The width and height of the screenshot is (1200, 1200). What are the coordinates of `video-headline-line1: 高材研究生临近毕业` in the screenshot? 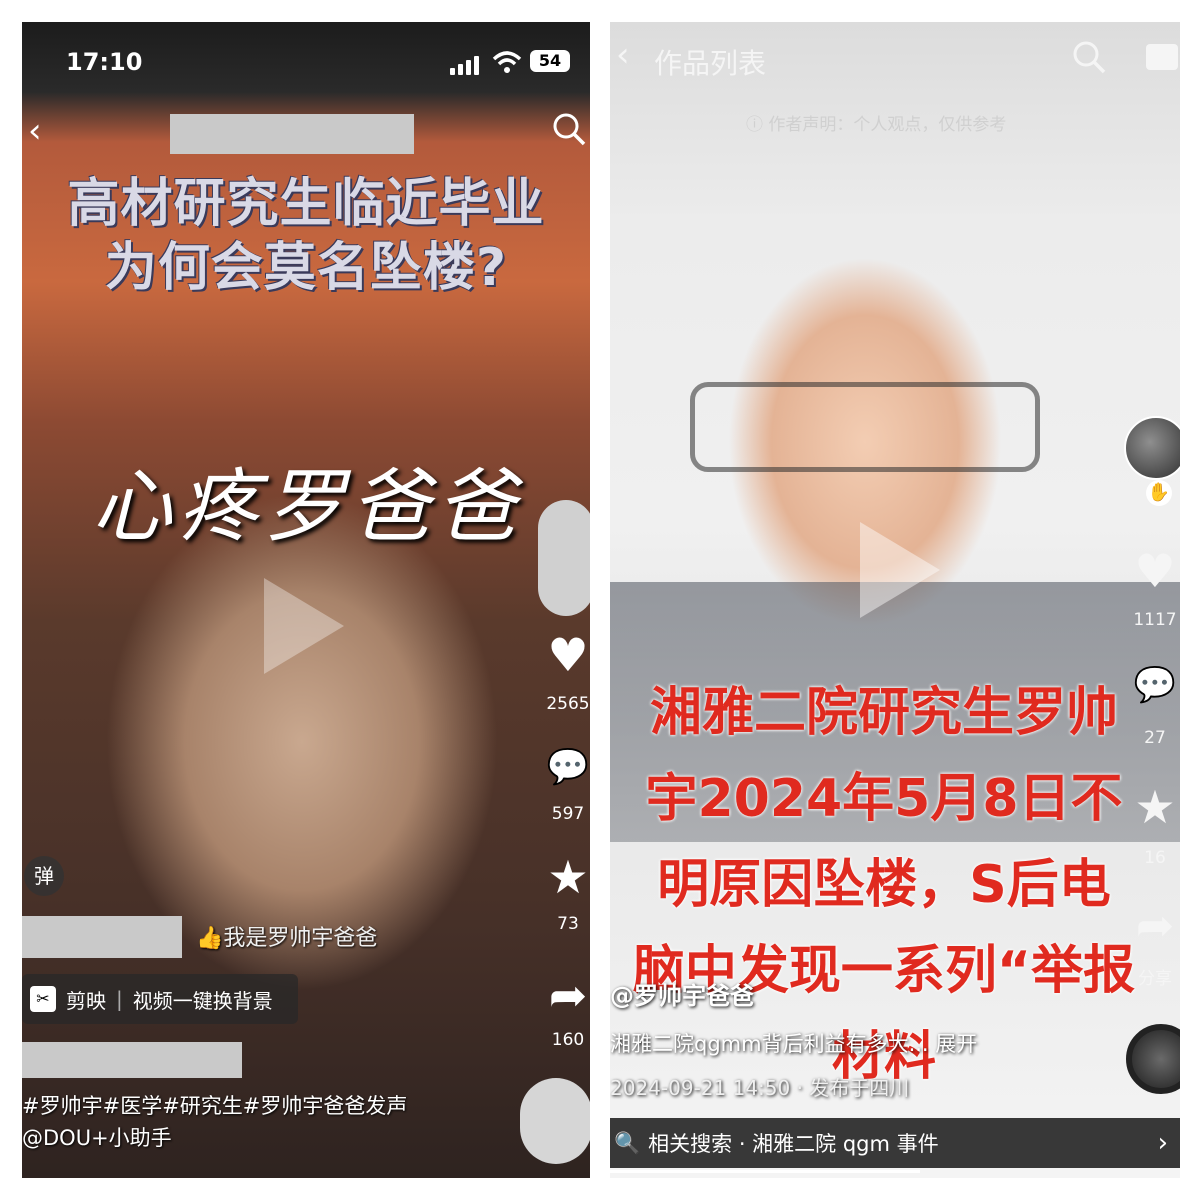 It's located at (306, 204).